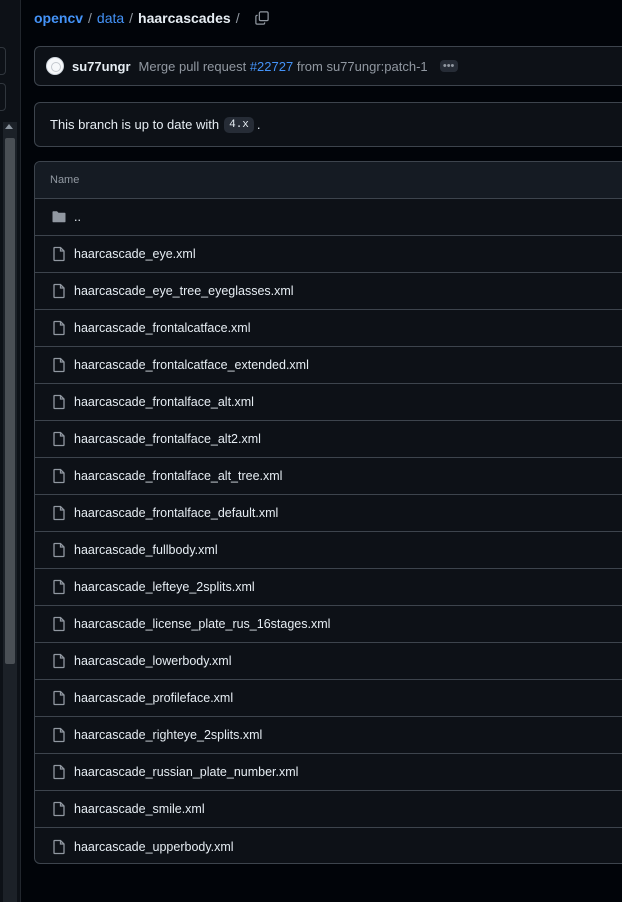 The width and height of the screenshot is (622, 902). I want to click on file-name-link: haarcascade_profileface.xml, so click(153, 698).